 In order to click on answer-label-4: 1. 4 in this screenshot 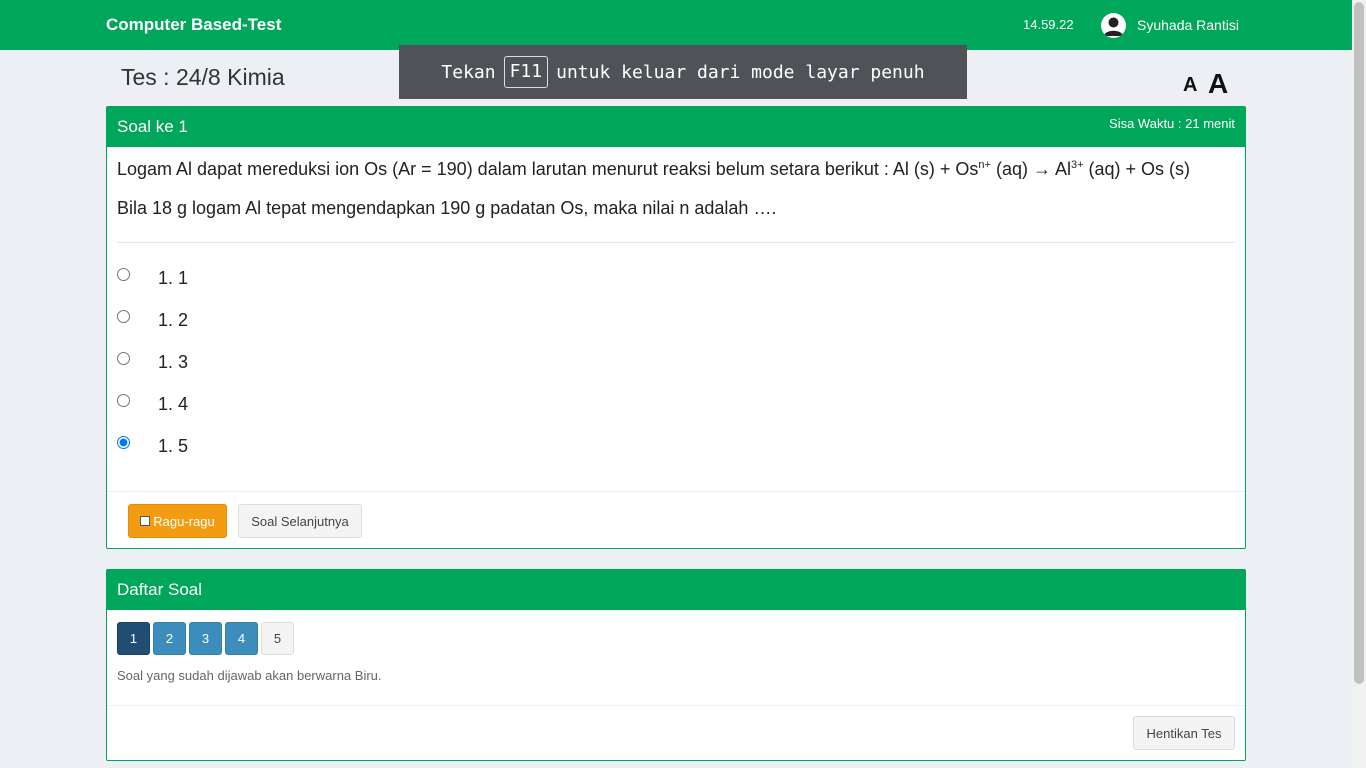, I will do `click(173, 404)`.